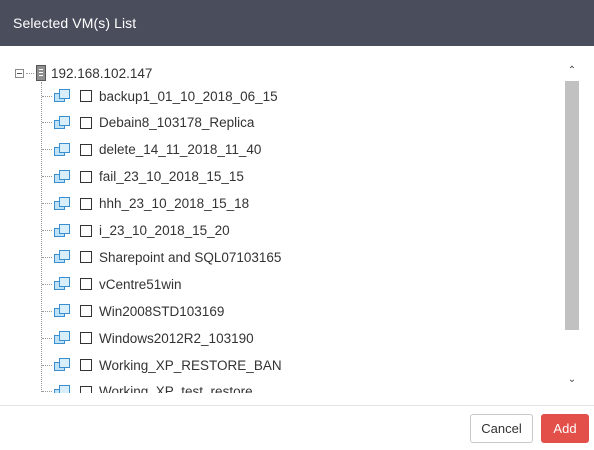  I want to click on vm-list-item: Sharepoint and SQL07103165, so click(161, 257).